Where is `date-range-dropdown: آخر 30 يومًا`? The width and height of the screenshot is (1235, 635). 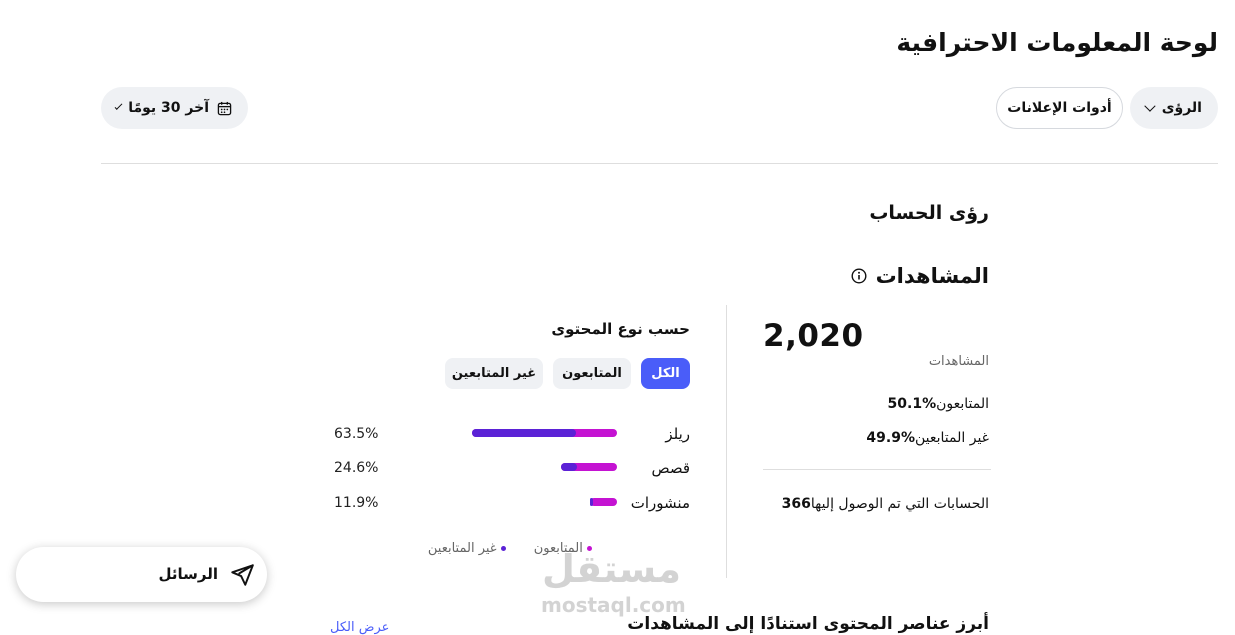 date-range-dropdown: آخر 30 يومًا is located at coordinates (174, 108).